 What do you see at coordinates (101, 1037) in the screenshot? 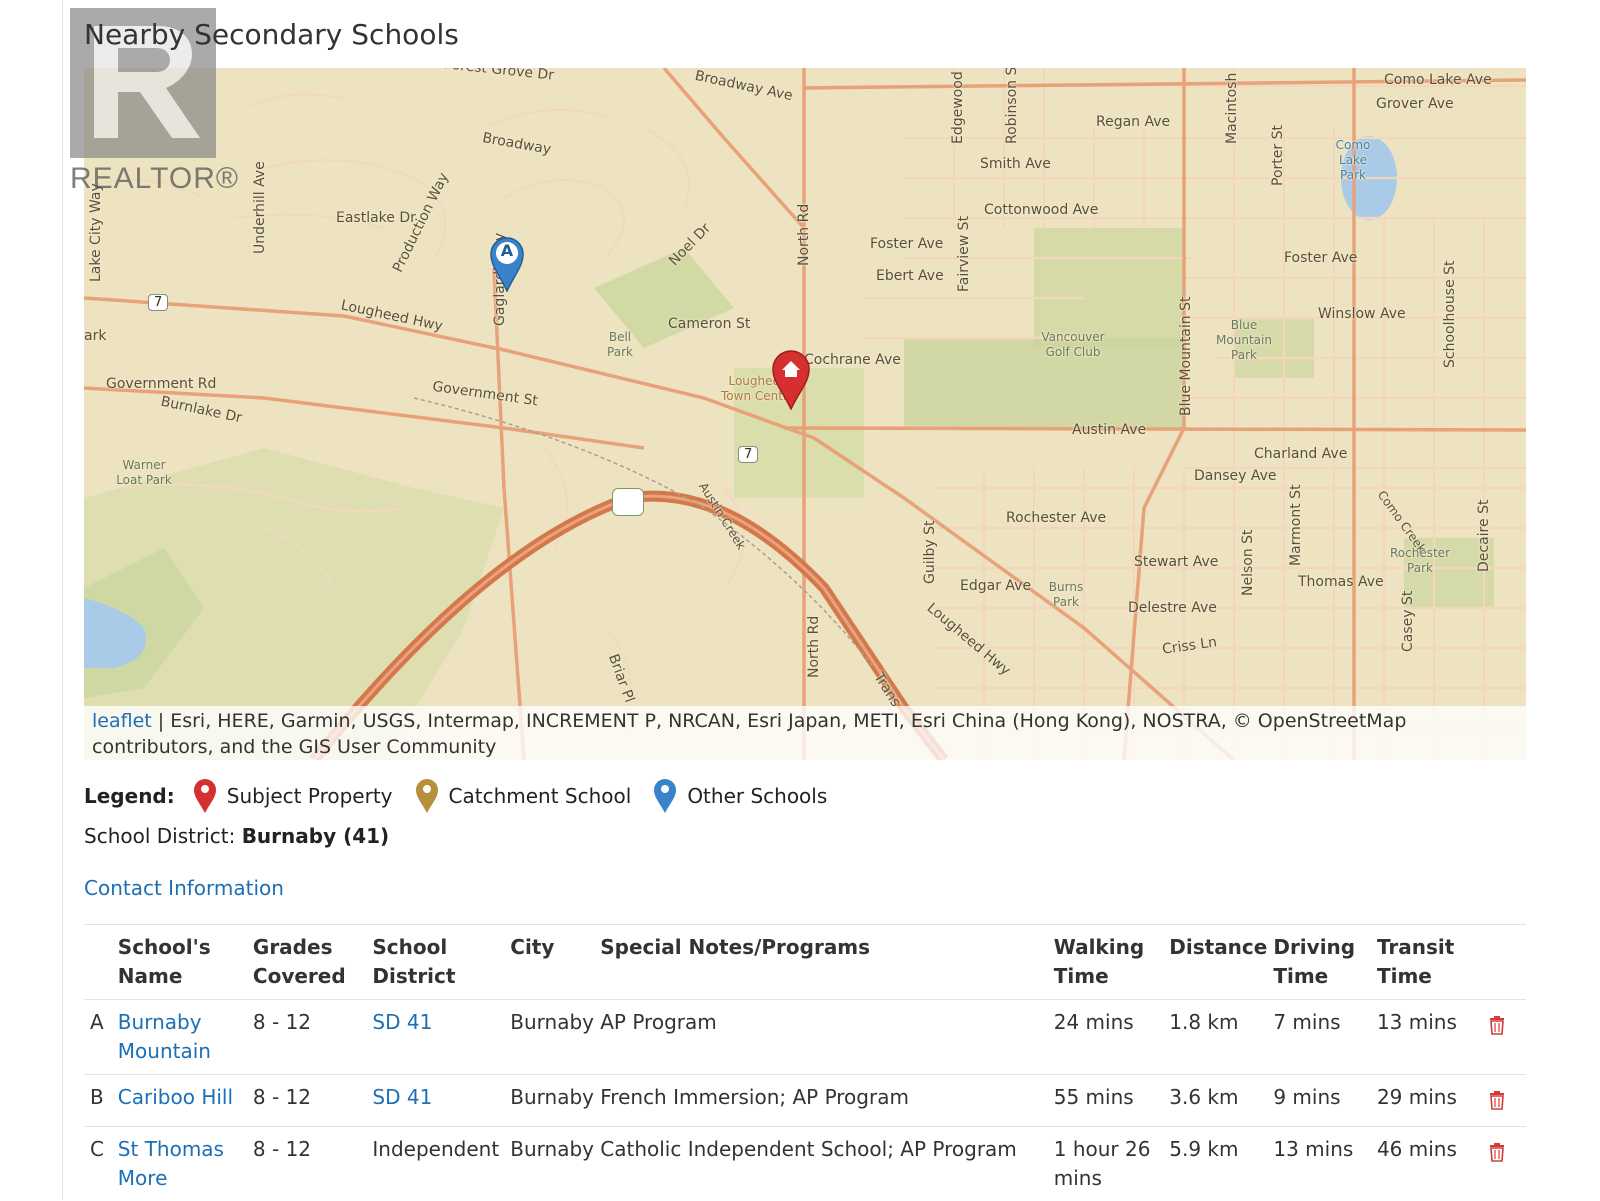
I see `row-letter: A` at bounding box center [101, 1037].